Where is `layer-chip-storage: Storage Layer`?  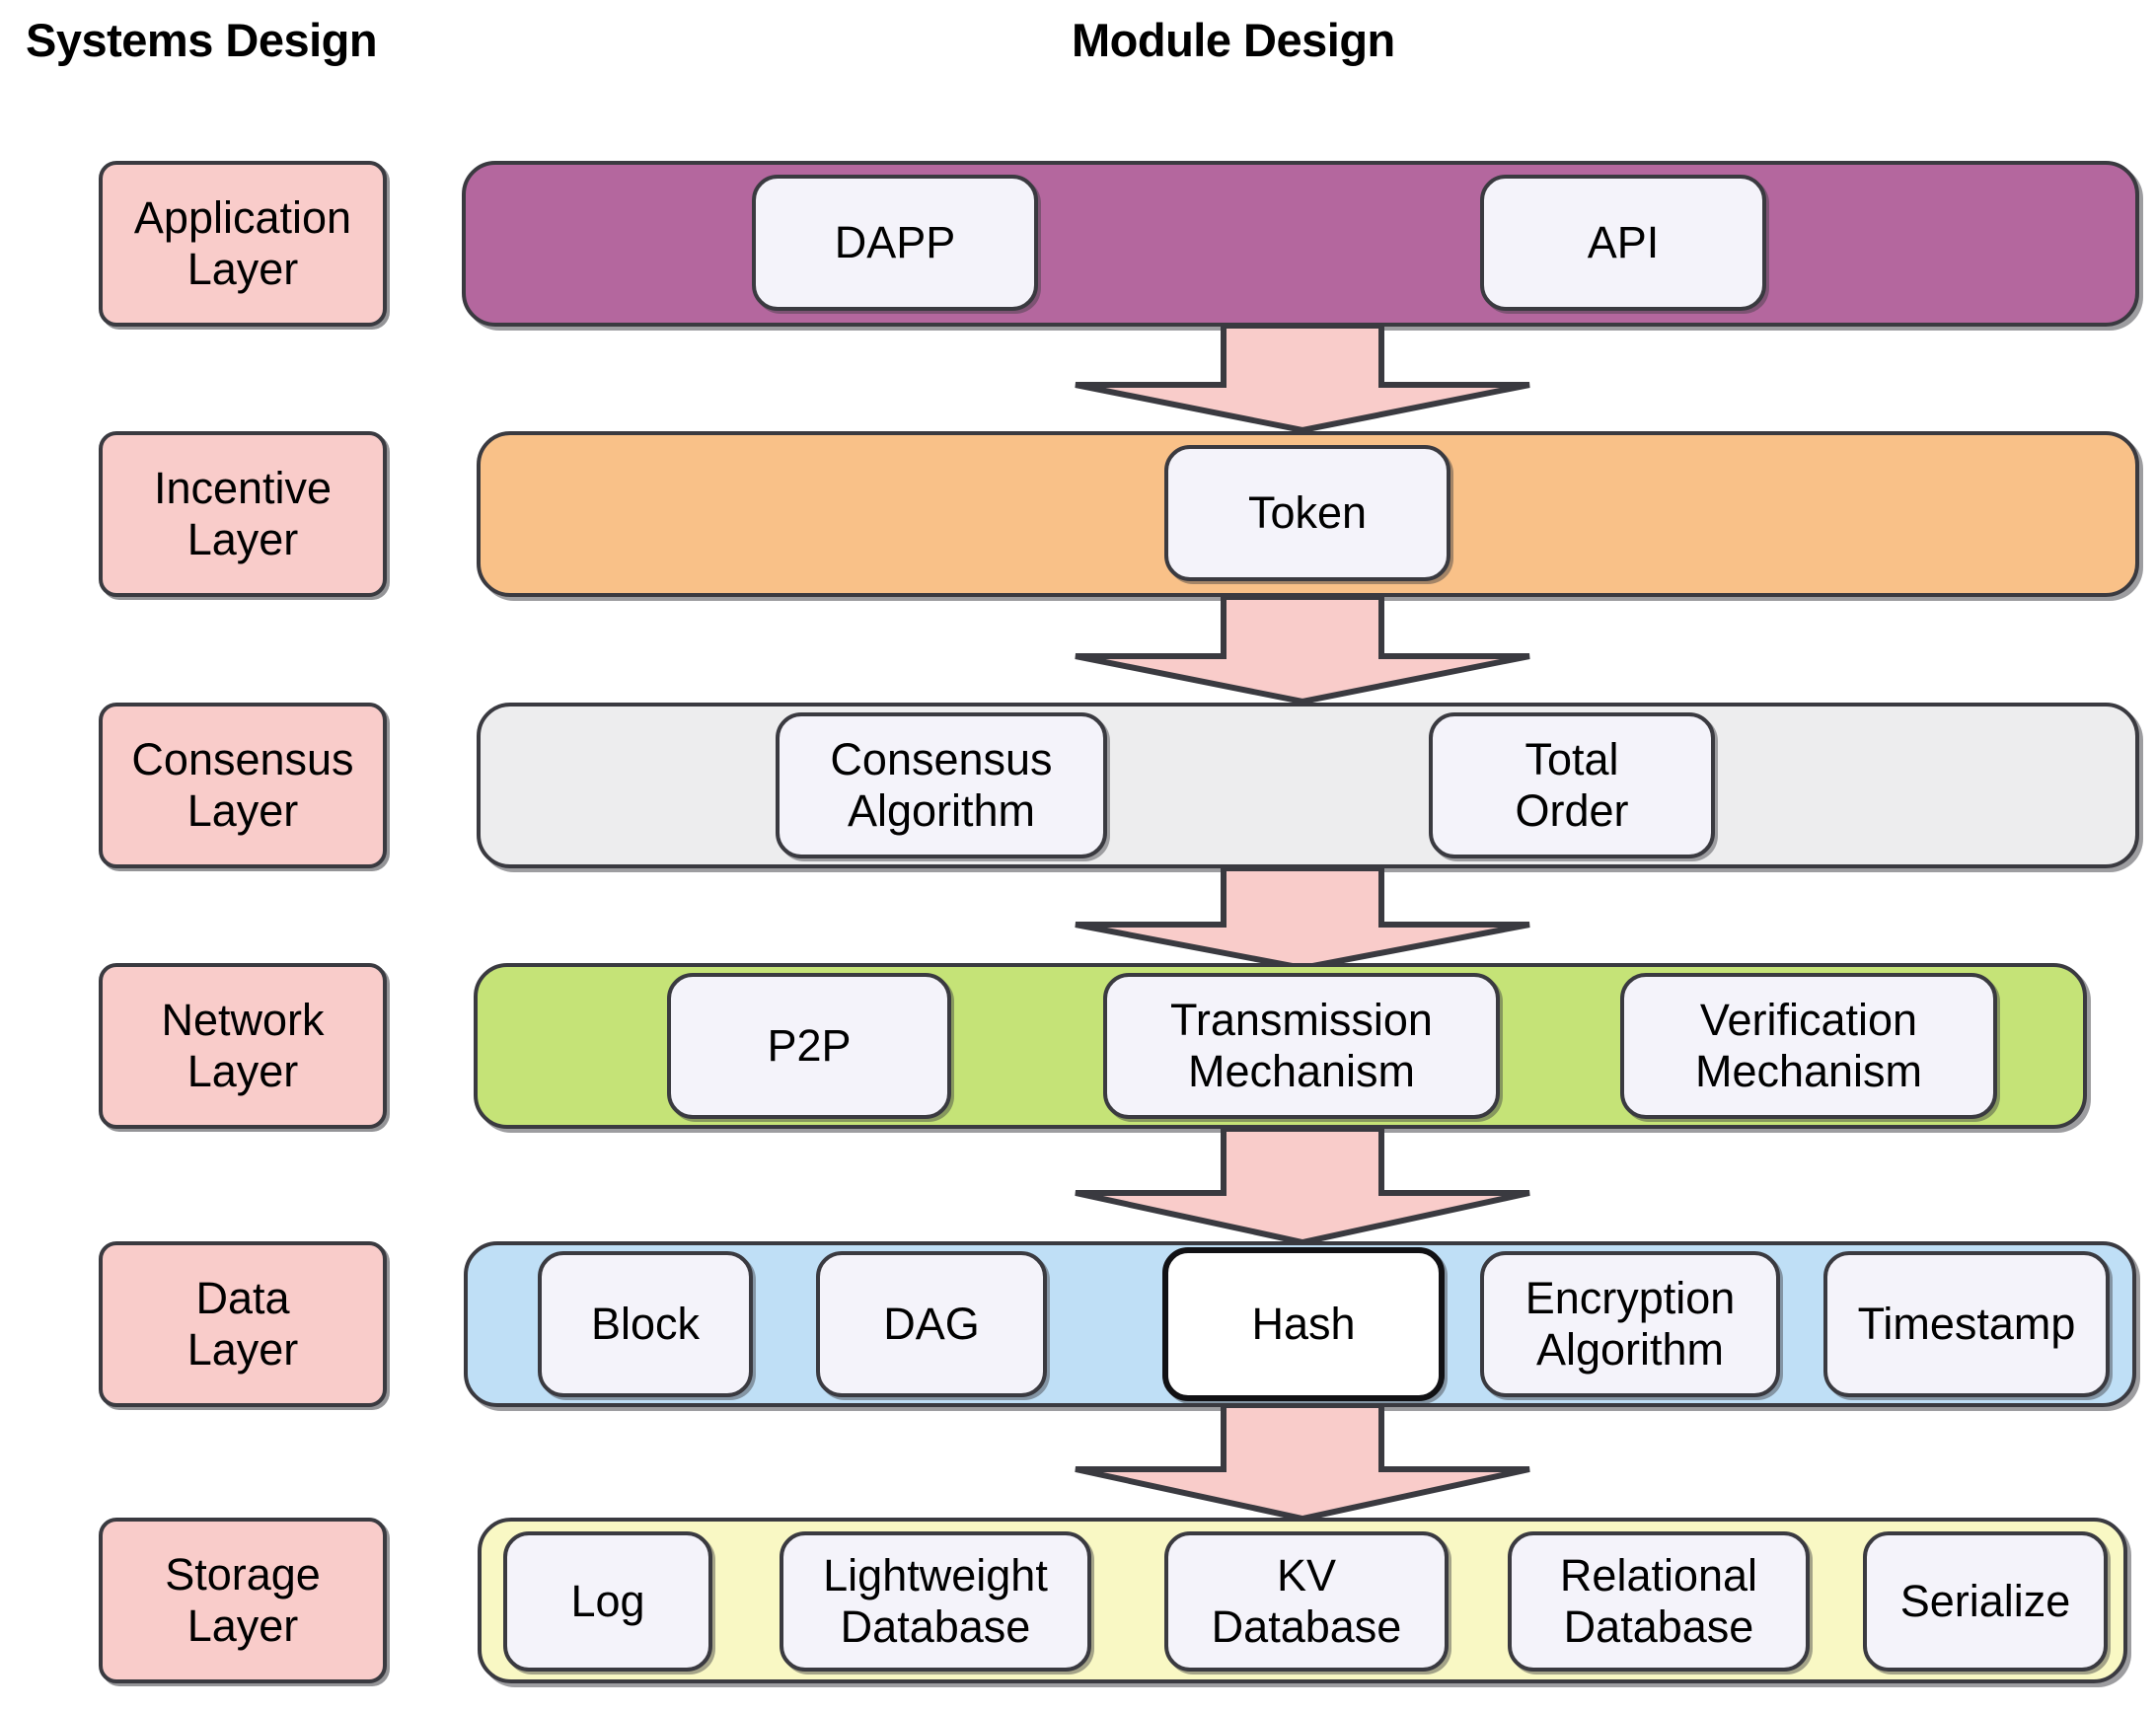
layer-chip-storage: Storage Layer is located at coordinates (243, 1600).